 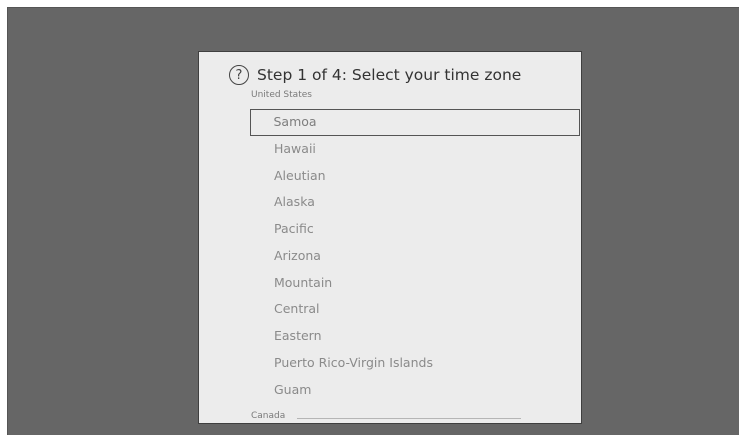 I want to click on section-label-canada: Canada, so click(x=268, y=416).